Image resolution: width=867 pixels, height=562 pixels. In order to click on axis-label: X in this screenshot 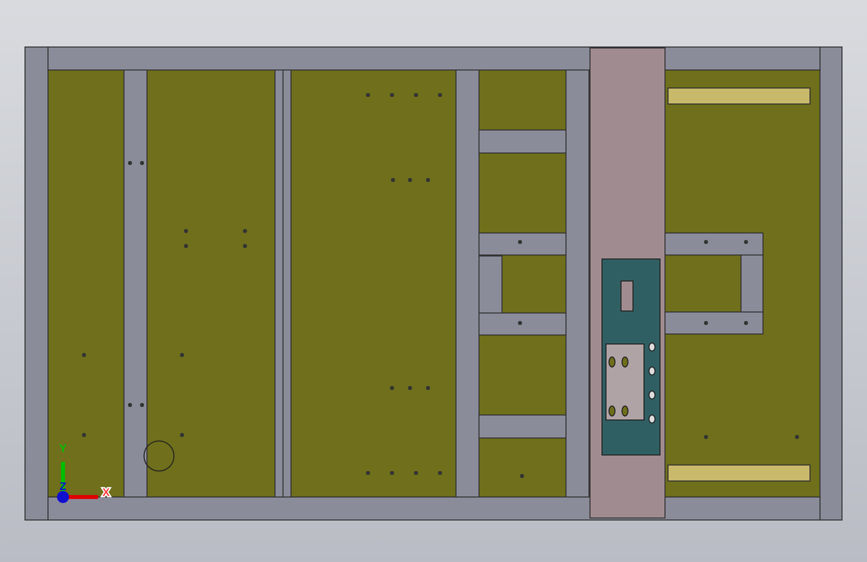, I will do `click(106, 493)`.